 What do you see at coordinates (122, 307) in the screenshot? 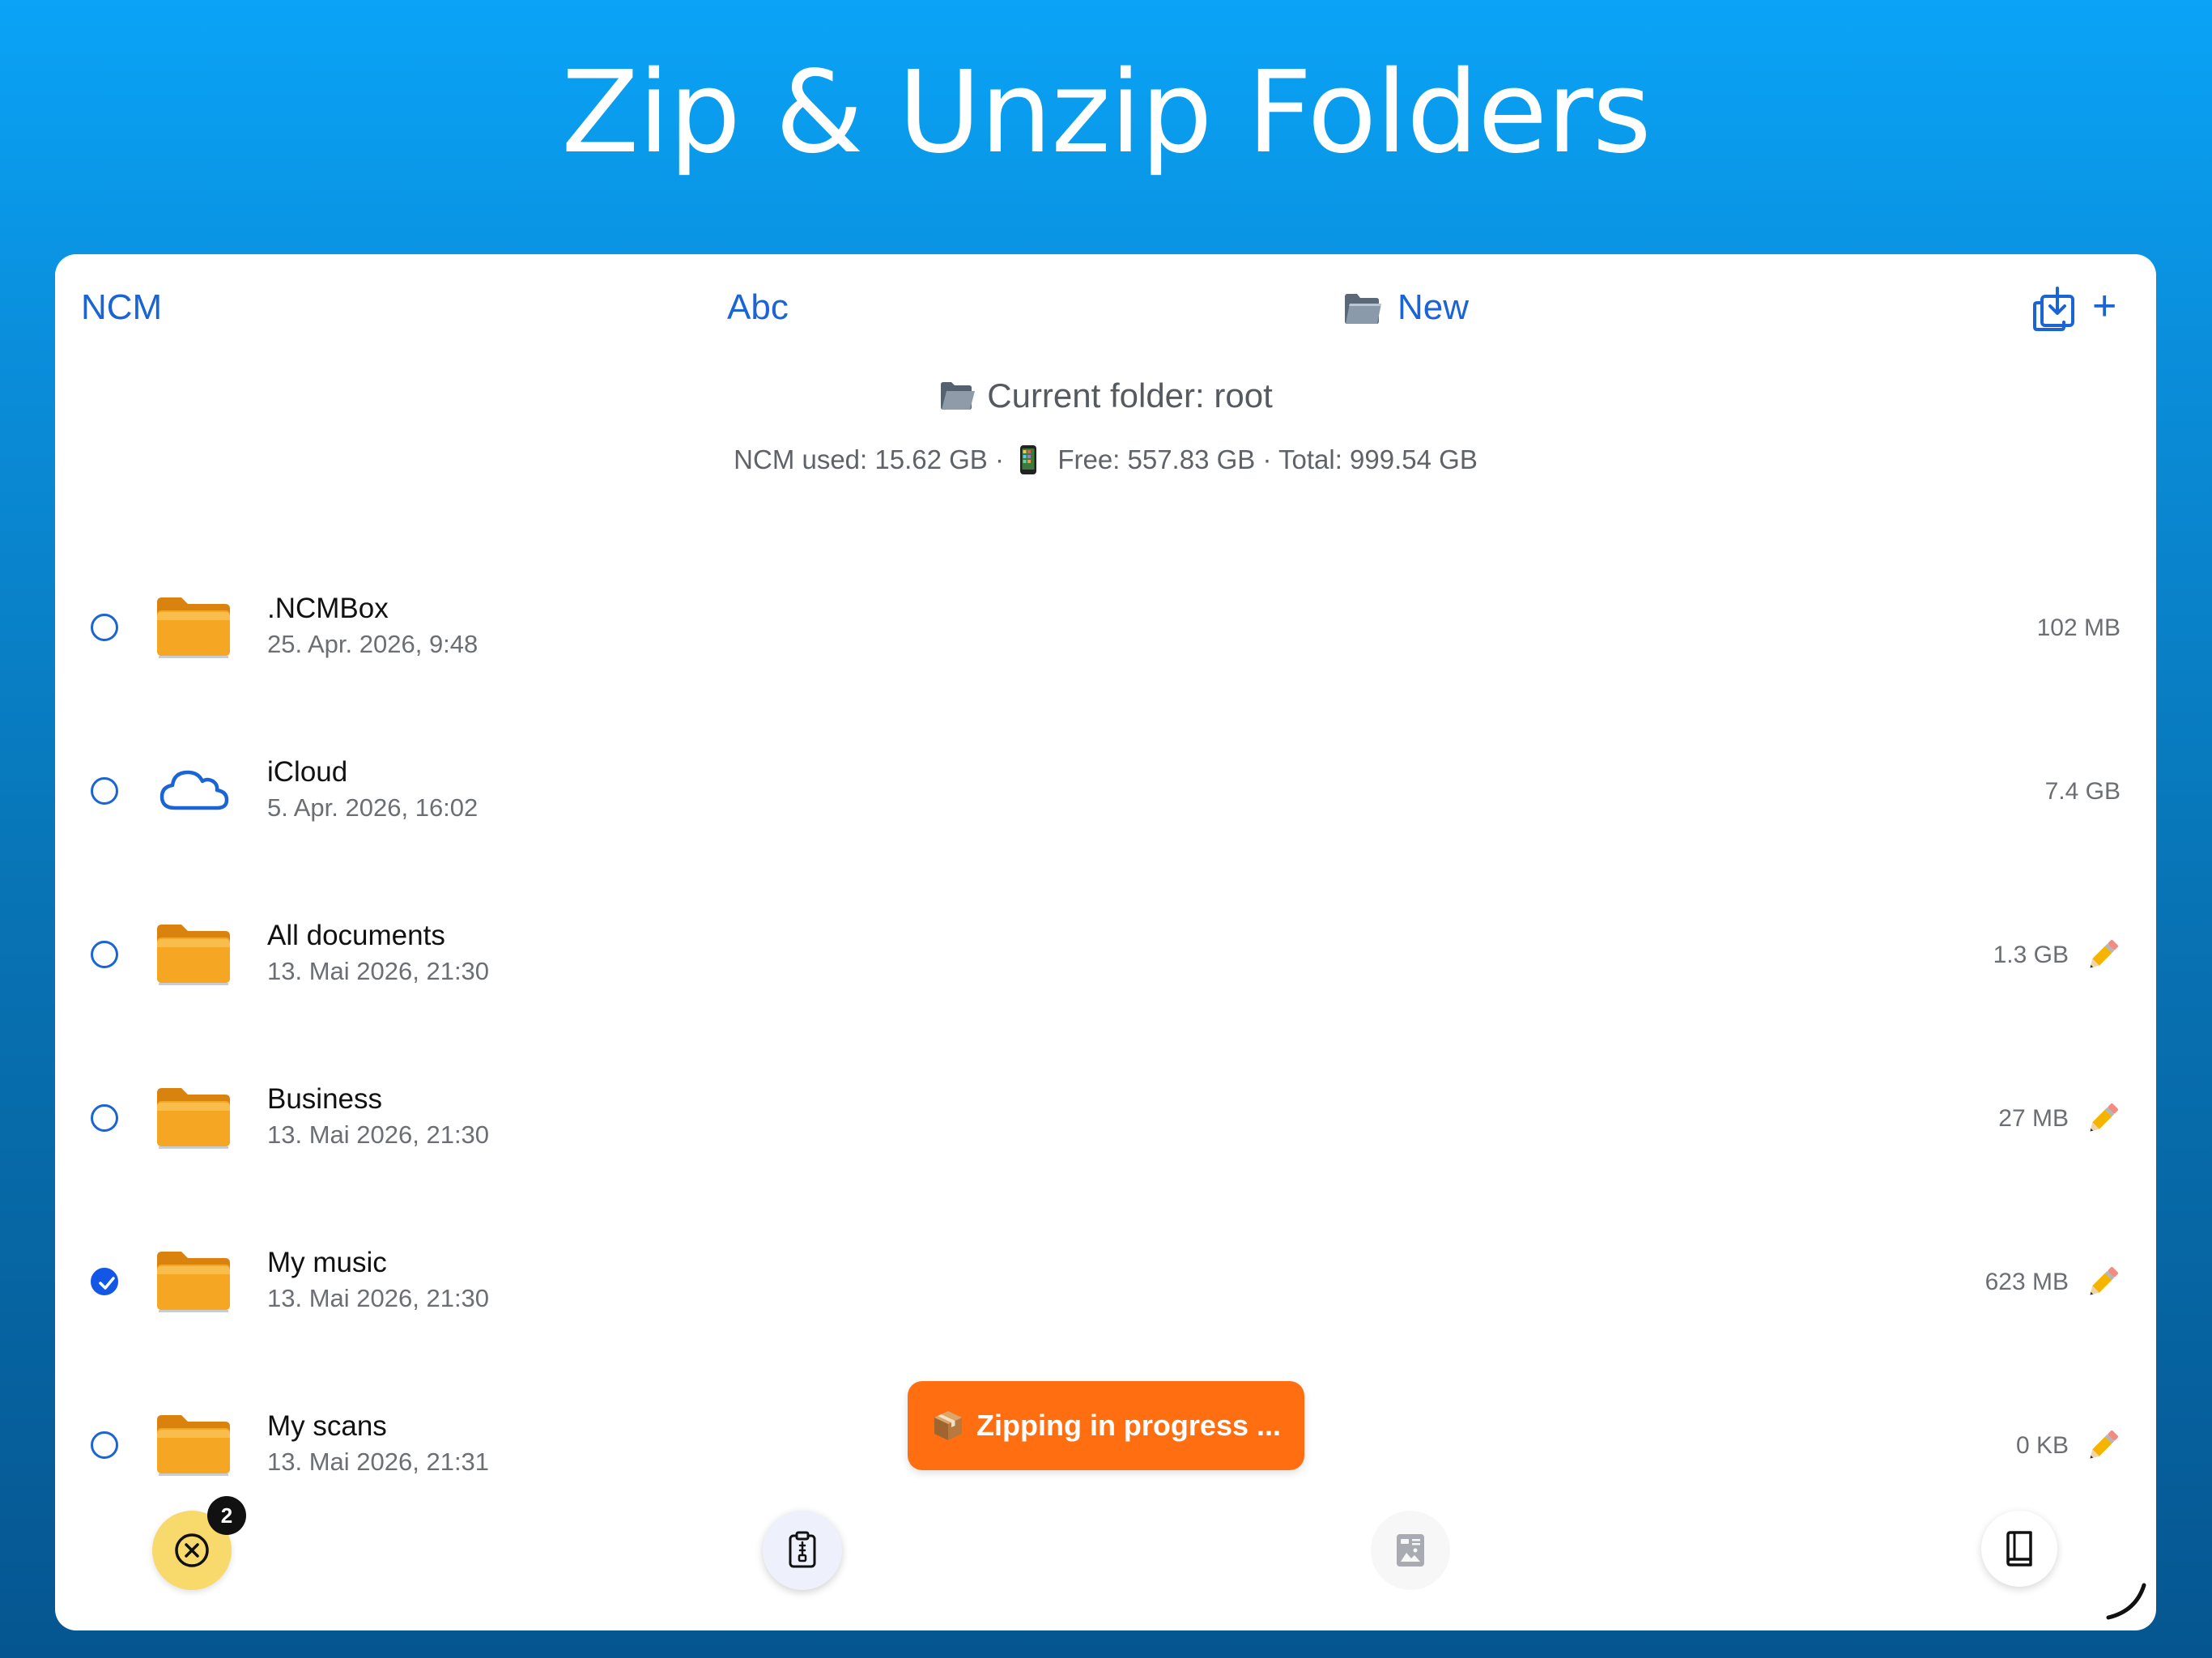
I see `ncm-button: NCM` at bounding box center [122, 307].